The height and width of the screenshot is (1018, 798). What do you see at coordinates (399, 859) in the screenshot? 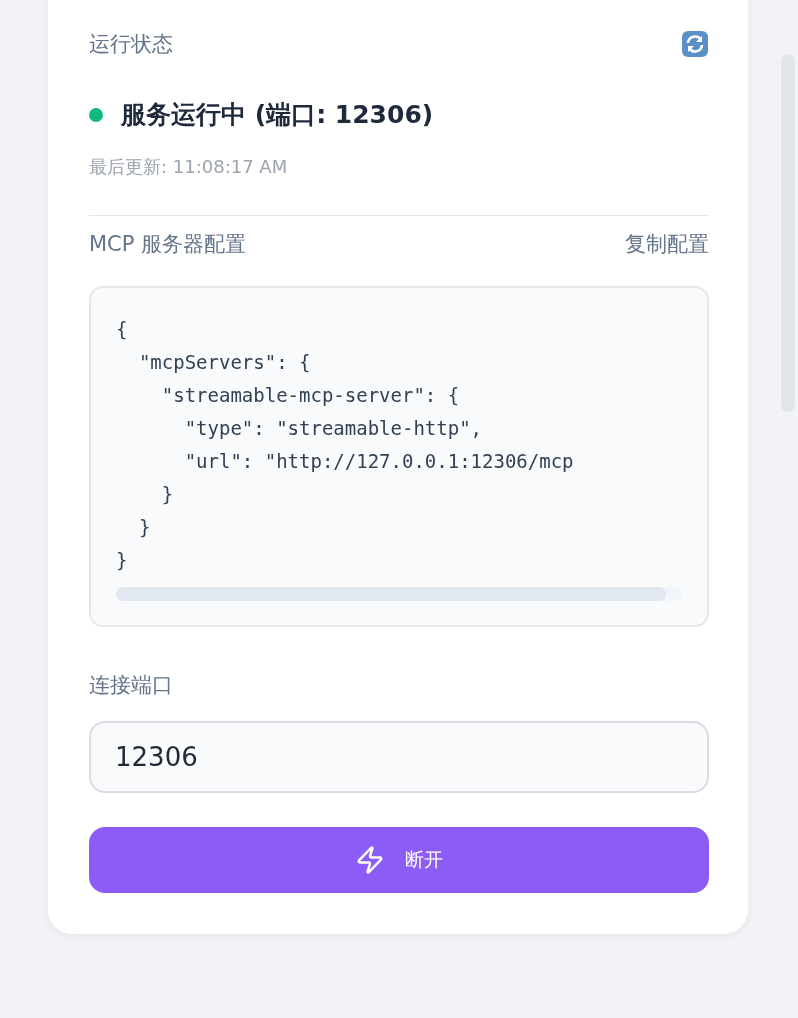
I see `disconnect-button: 断开` at bounding box center [399, 859].